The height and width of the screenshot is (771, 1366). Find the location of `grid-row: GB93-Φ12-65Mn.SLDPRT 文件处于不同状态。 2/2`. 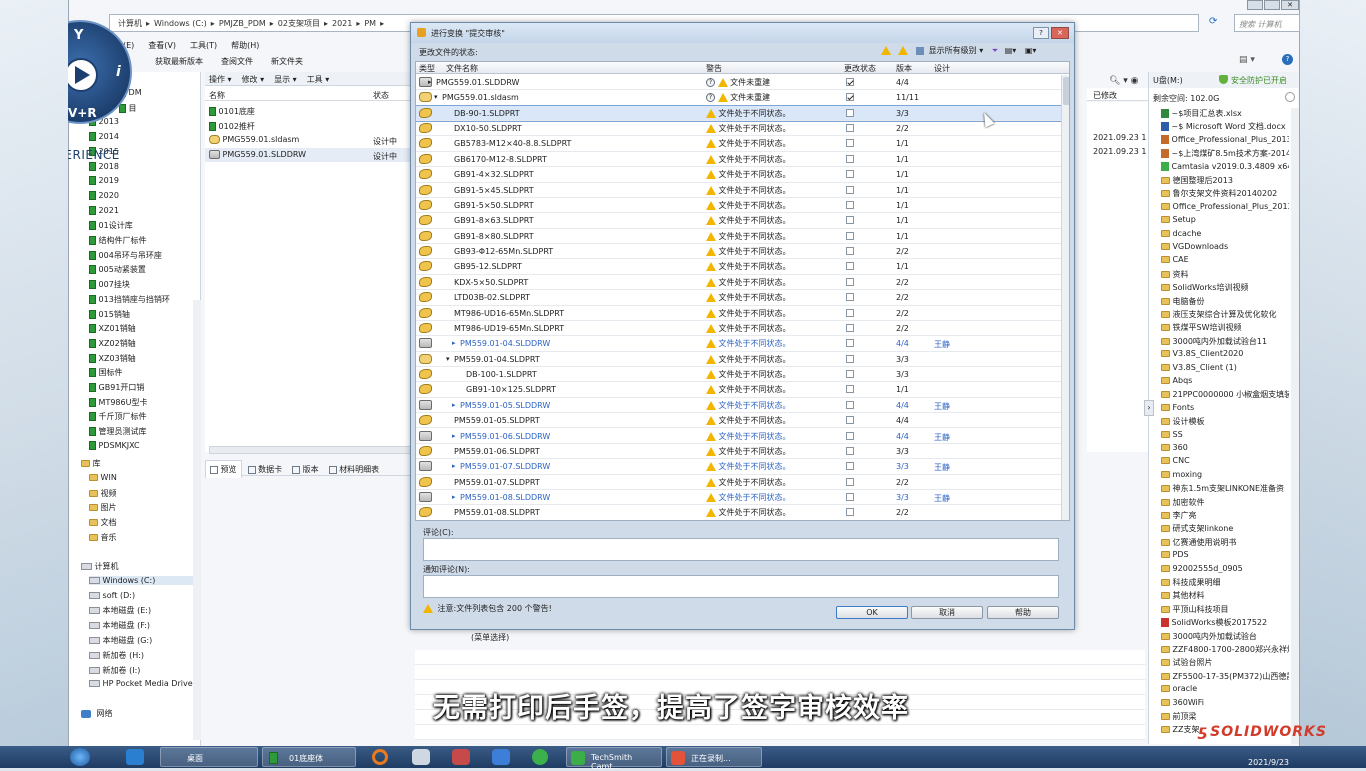

grid-row: GB93-Φ12-65Mn.SLDPRT 文件处于不同状态。 2/2 is located at coordinates (738, 252).